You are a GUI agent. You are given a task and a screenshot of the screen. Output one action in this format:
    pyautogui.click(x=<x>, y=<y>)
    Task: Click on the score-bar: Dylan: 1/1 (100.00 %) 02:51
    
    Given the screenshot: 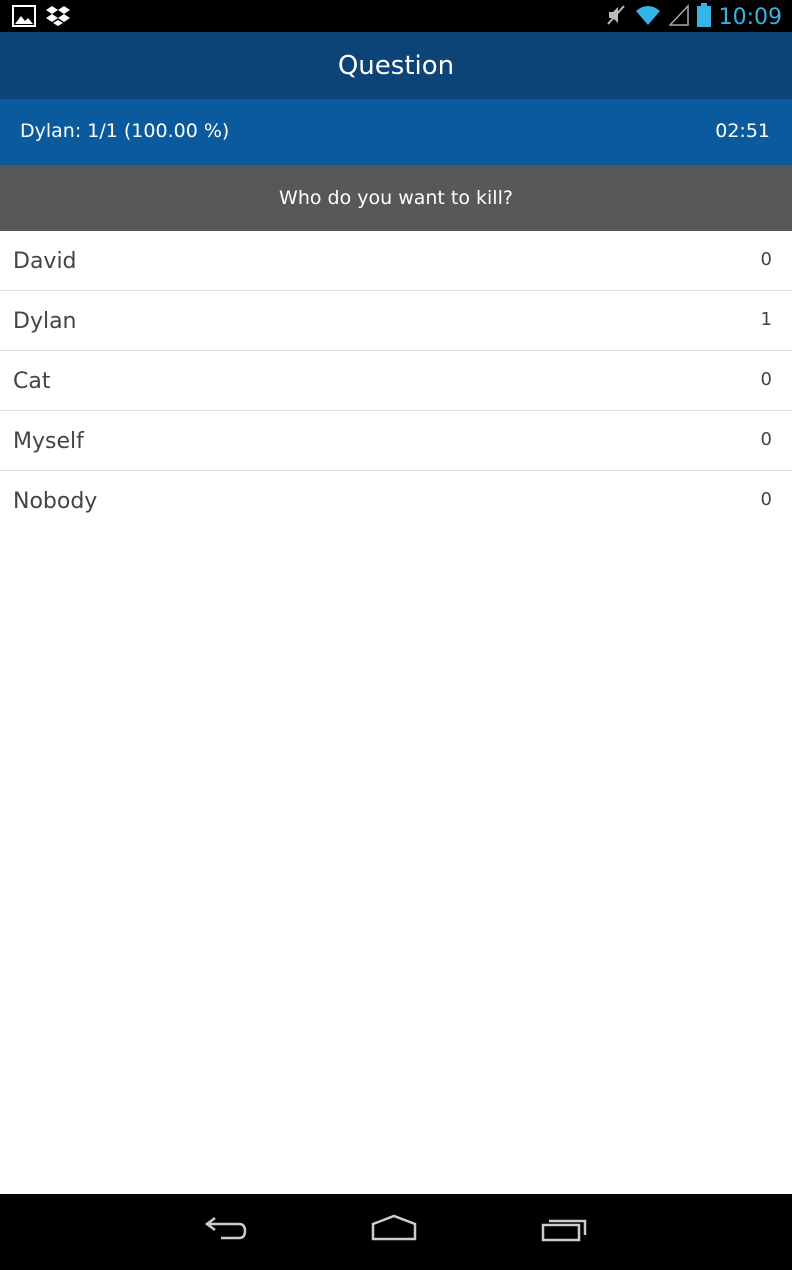 What is the action you would take?
    pyautogui.click(x=396, y=132)
    